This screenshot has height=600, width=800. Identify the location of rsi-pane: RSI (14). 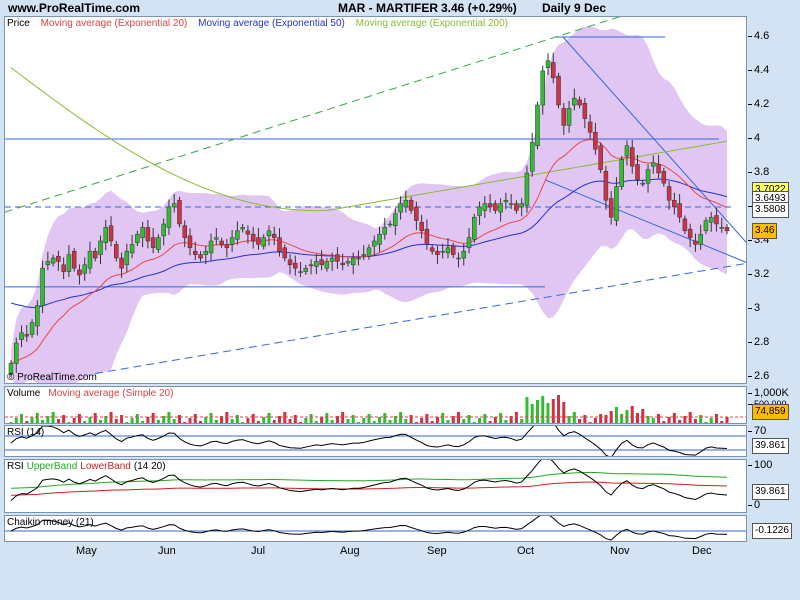
(375, 441).